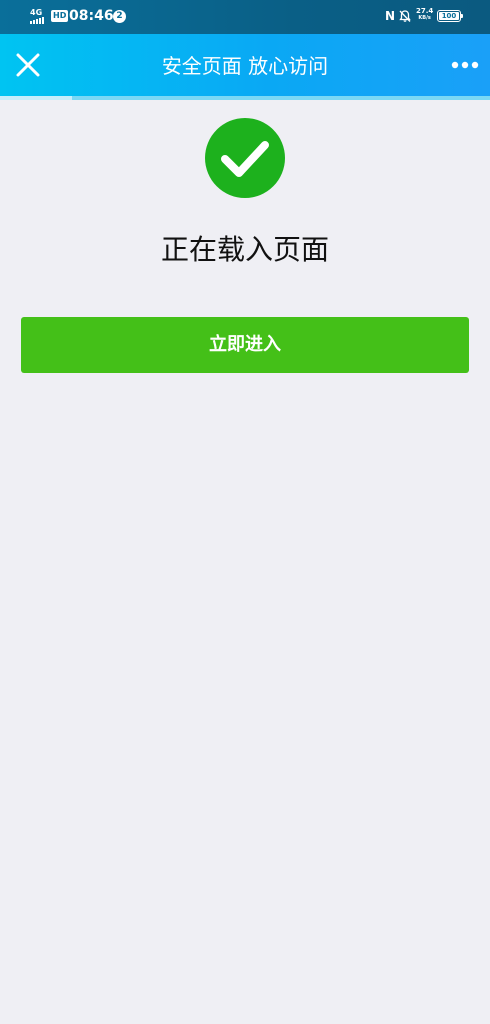  Describe the element at coordinates (60, 16) in the screenshot. I see `hd-badge: HD` at that location.